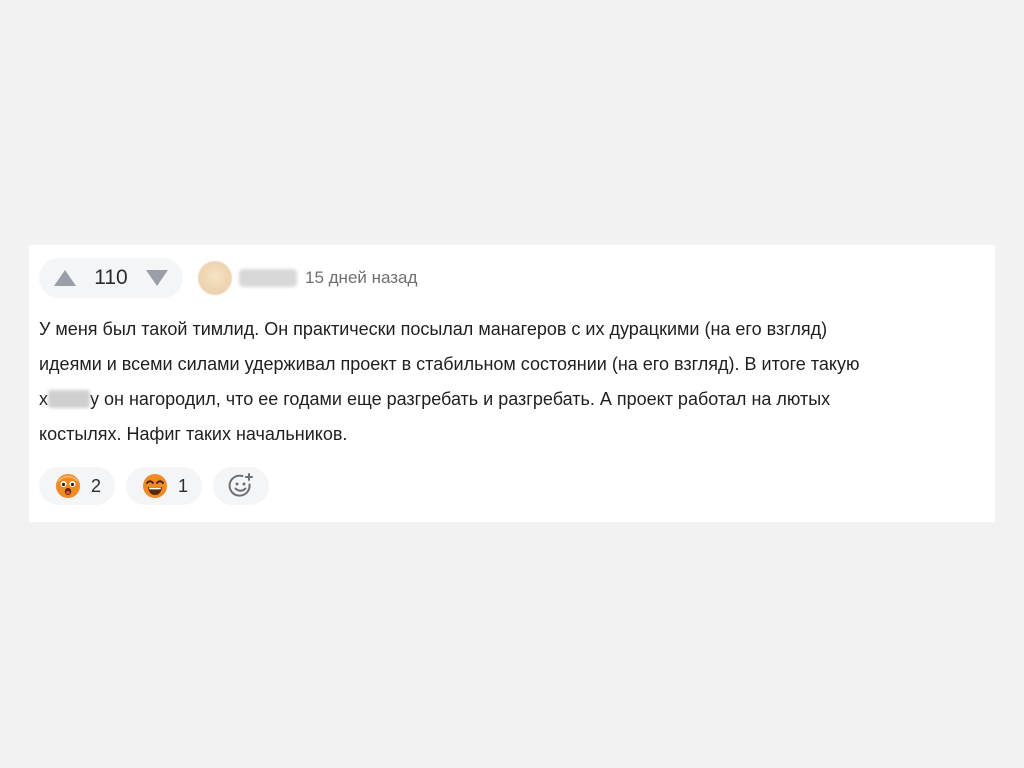 The width and height of the screenshot is (1024, 768). Describe the element at coordinates (43, 399) in the screenshot. I see `comment-text-fragment: х` at that location.